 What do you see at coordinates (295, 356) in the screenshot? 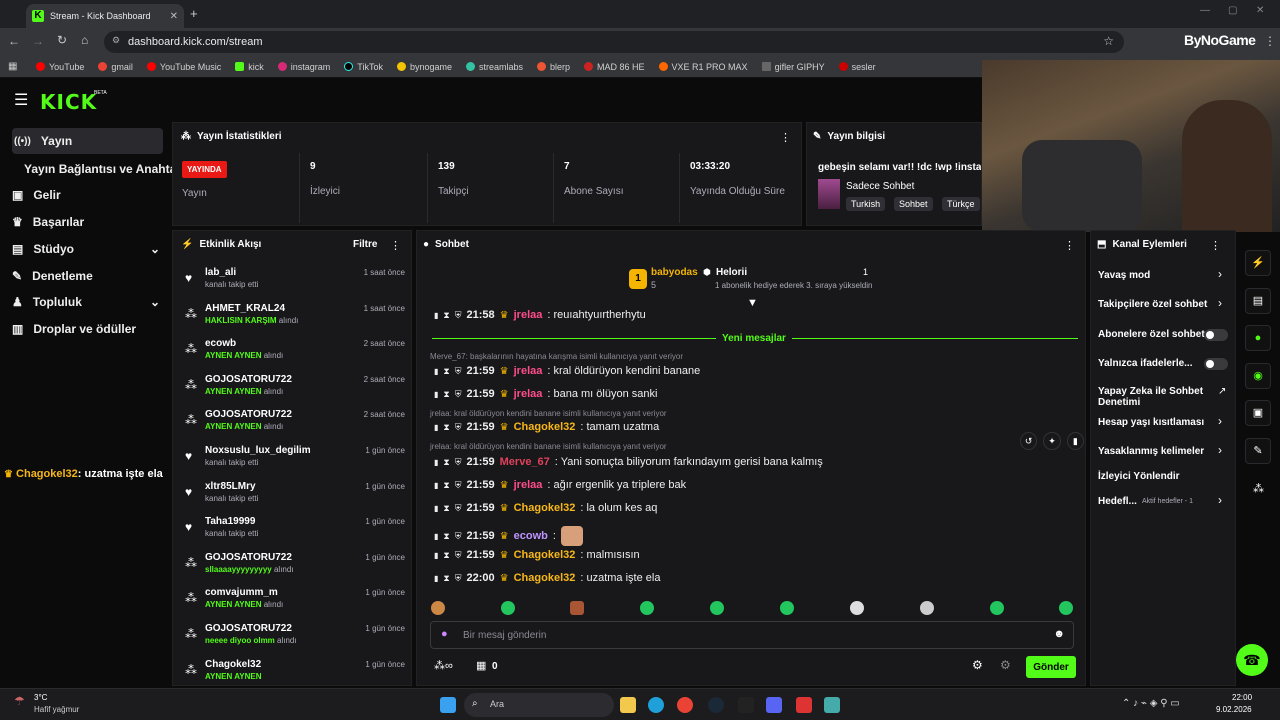
I see `activity-item: ⁂ ecowb AYNEN AYNEN alındı 2 saat önce` at bounding box center [295, 356].